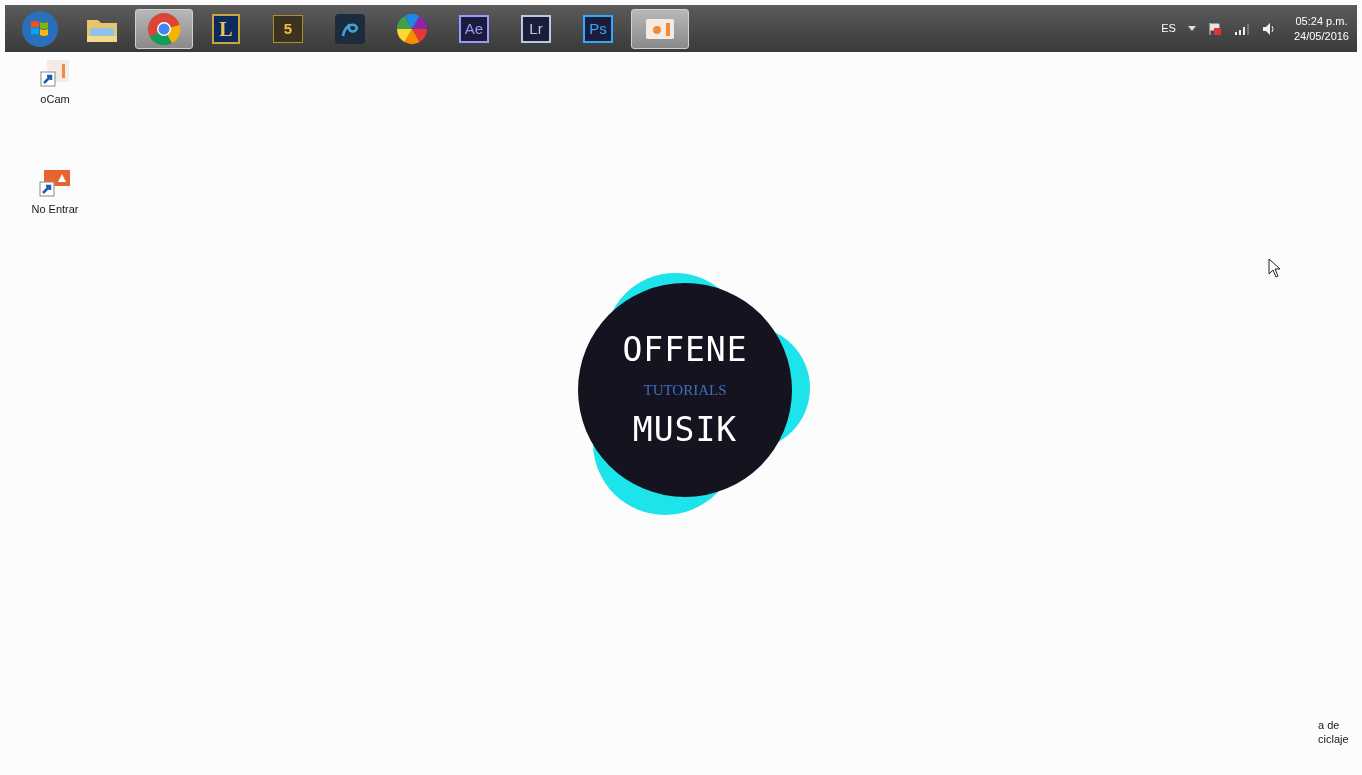  I want to click on clock: 05:24 p.m. 24/05/2016, so click(1321, 28).